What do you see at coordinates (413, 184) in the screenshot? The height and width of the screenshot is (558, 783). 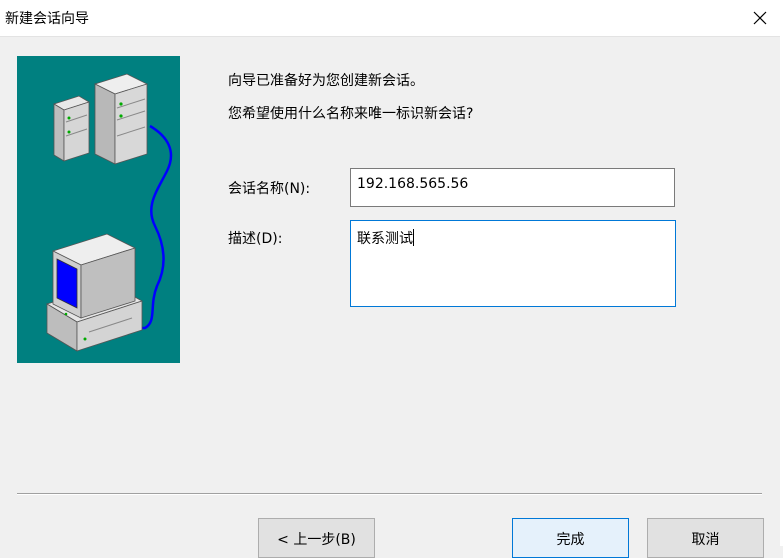 I see `session-name-value: 192.168.565.56` at bounding box center [413, 184].